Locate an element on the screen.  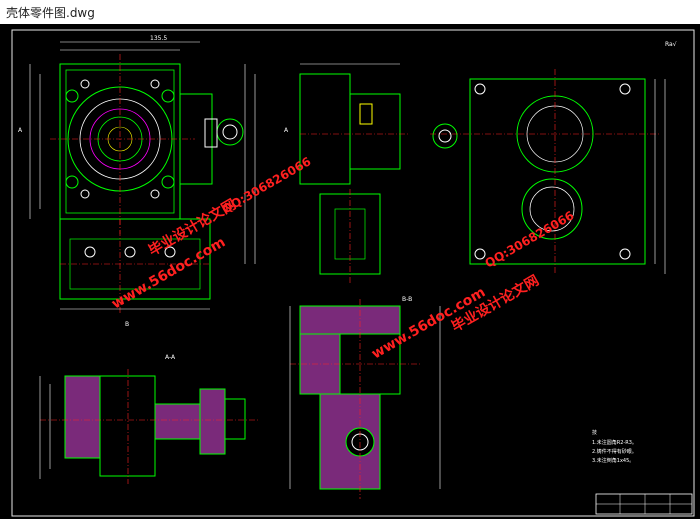
watermark-qq-2: QQ:306826066 is located at coordinates (530, 239).